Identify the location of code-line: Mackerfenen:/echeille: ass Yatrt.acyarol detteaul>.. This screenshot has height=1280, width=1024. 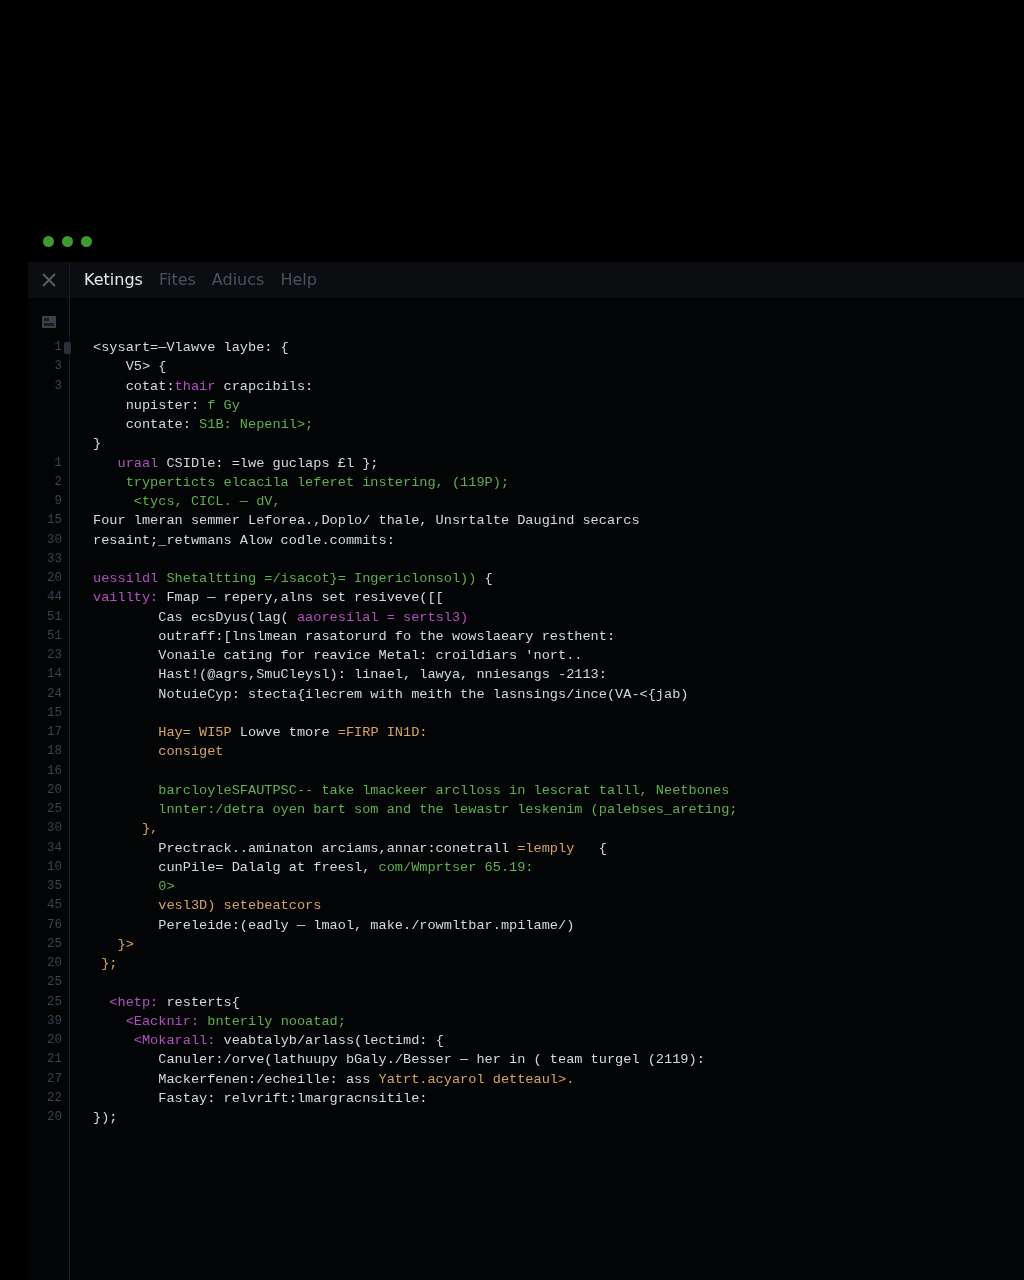
(366, 1079).